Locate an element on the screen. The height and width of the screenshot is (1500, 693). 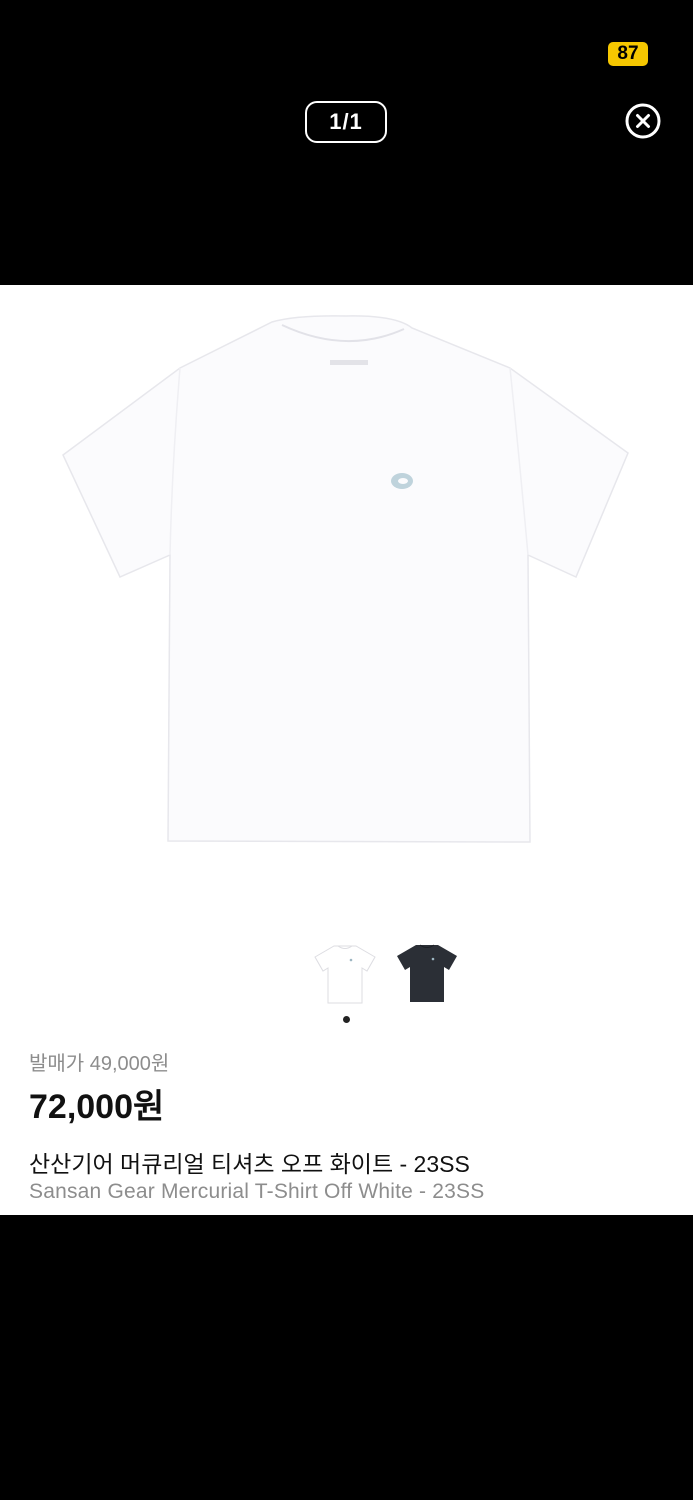
color-thumbnails is located at coordinates (387, 974).